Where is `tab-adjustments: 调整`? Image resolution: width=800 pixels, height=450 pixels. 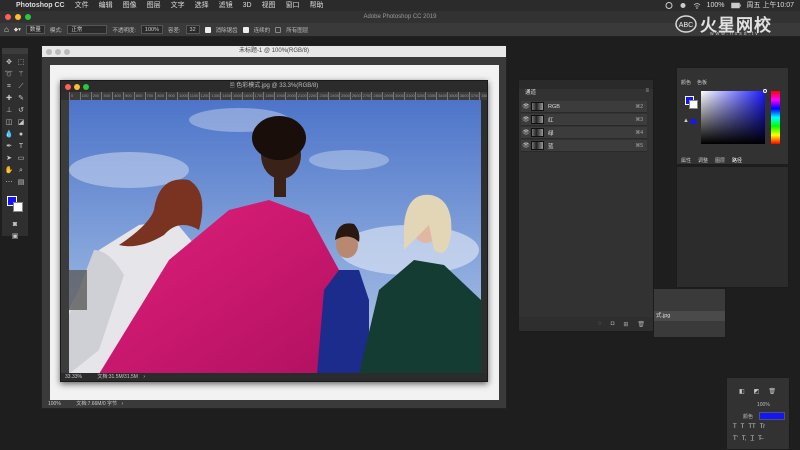 tab-adjustments: 调整 is located at coordinates (703, 160).